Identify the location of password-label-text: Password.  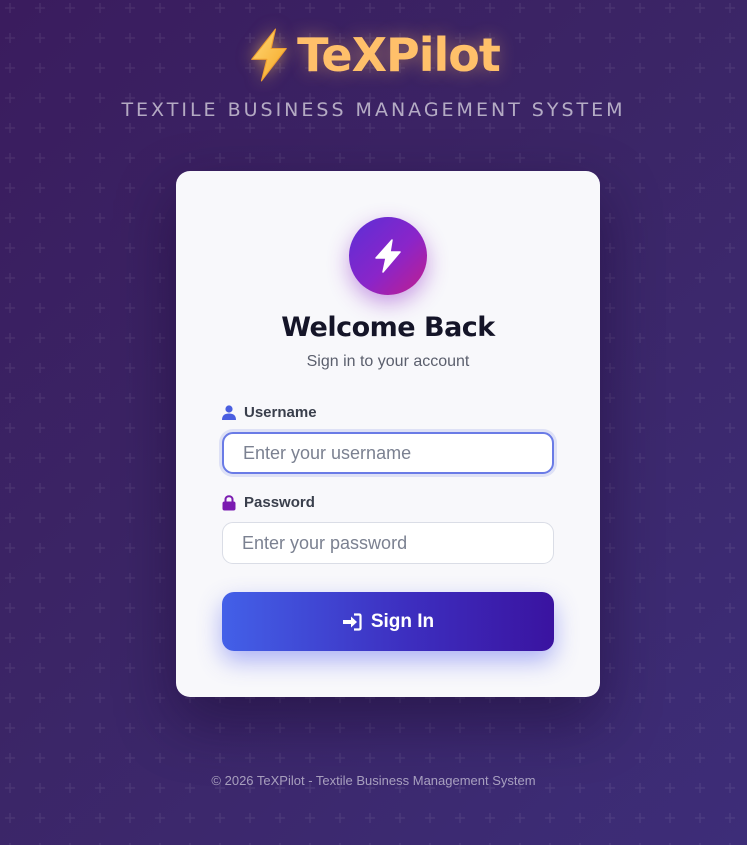
(279, 502).